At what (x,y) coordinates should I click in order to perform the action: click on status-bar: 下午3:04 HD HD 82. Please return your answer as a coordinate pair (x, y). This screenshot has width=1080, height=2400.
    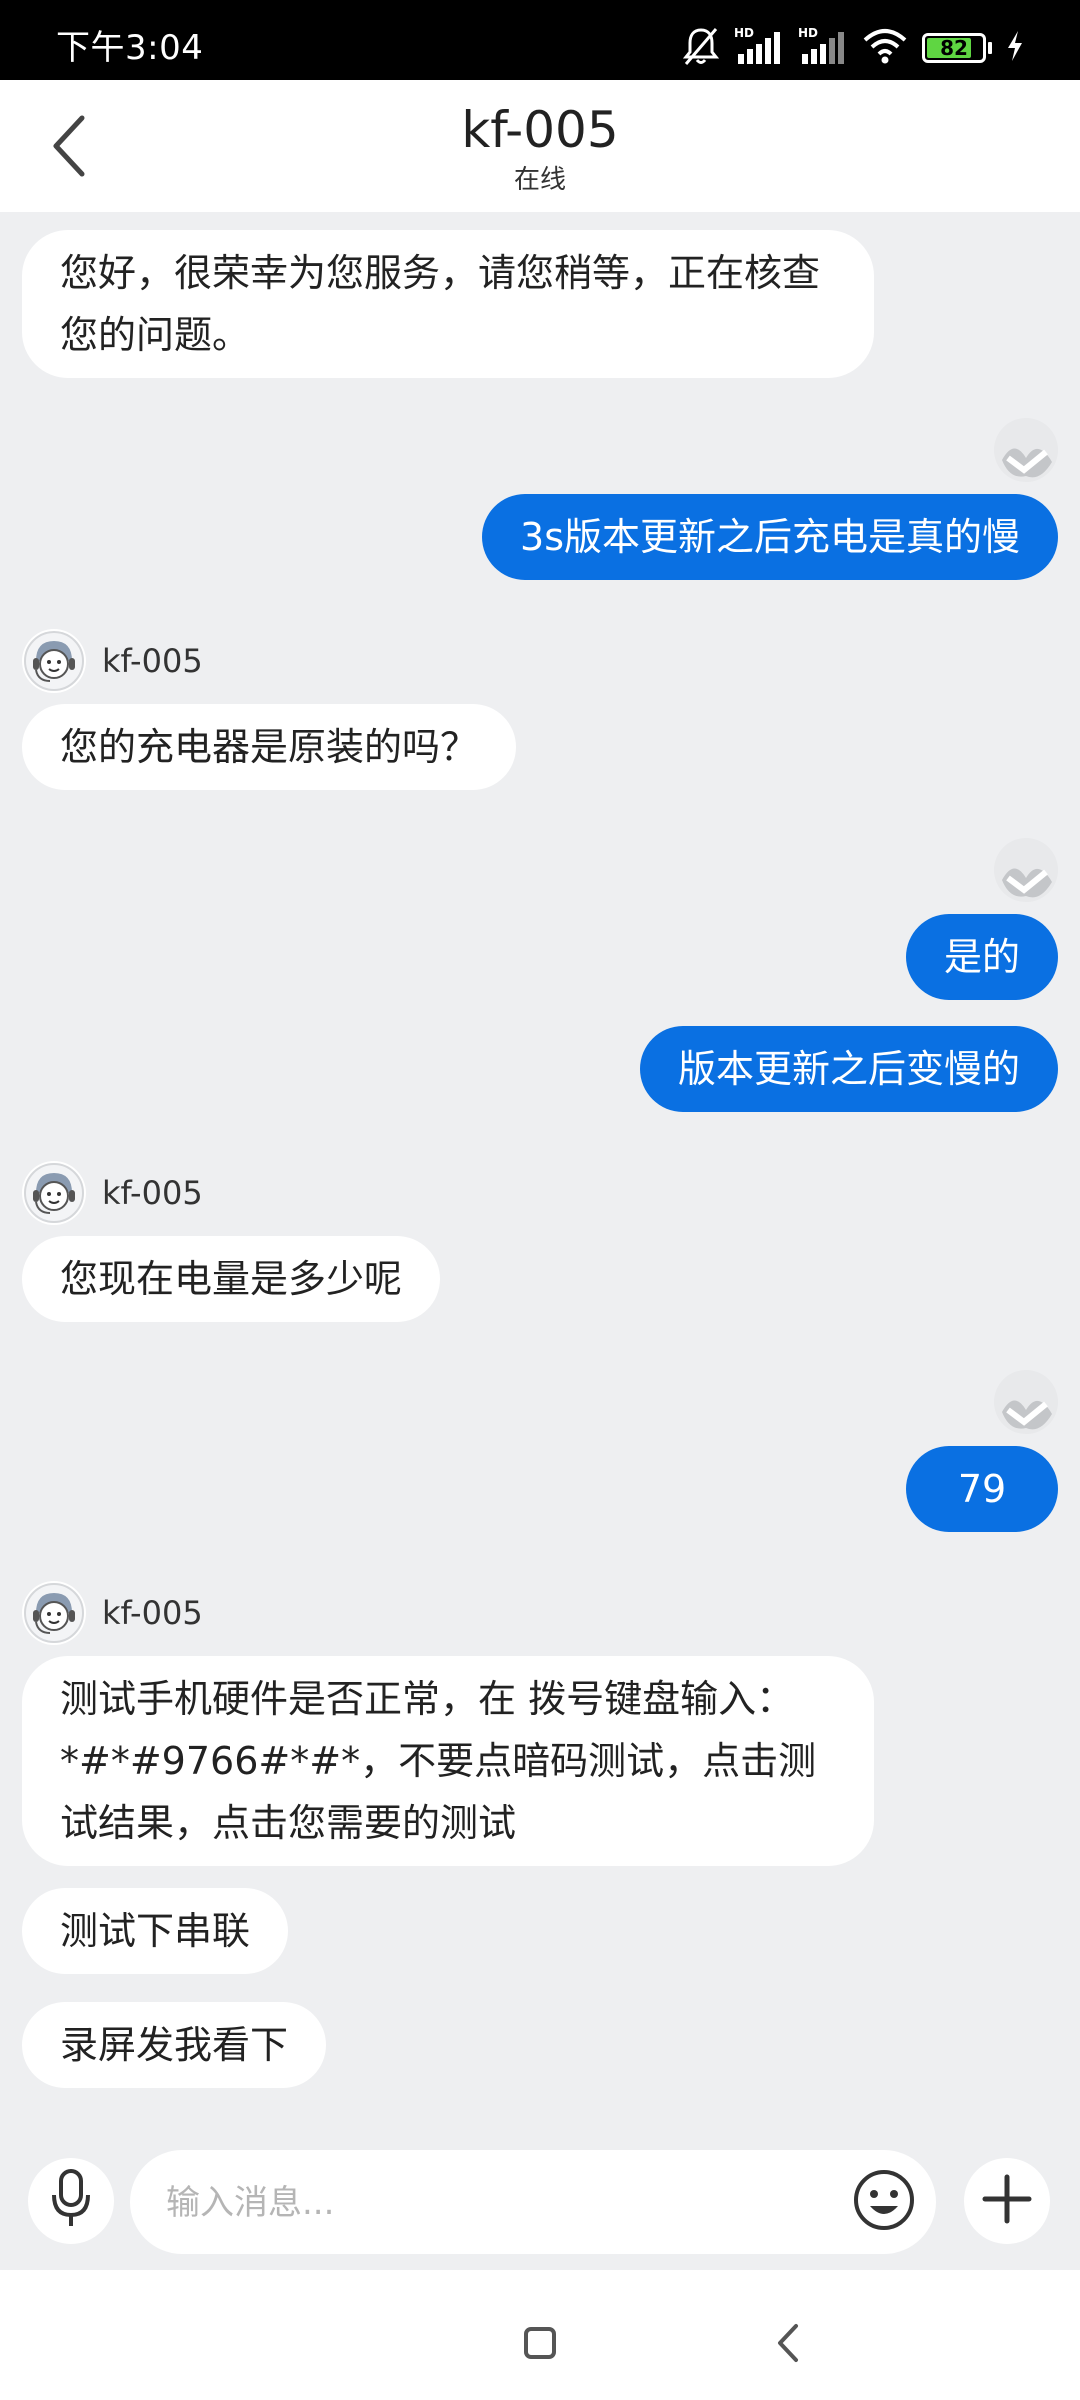
    Looking at the image, I should click on (540, 40).